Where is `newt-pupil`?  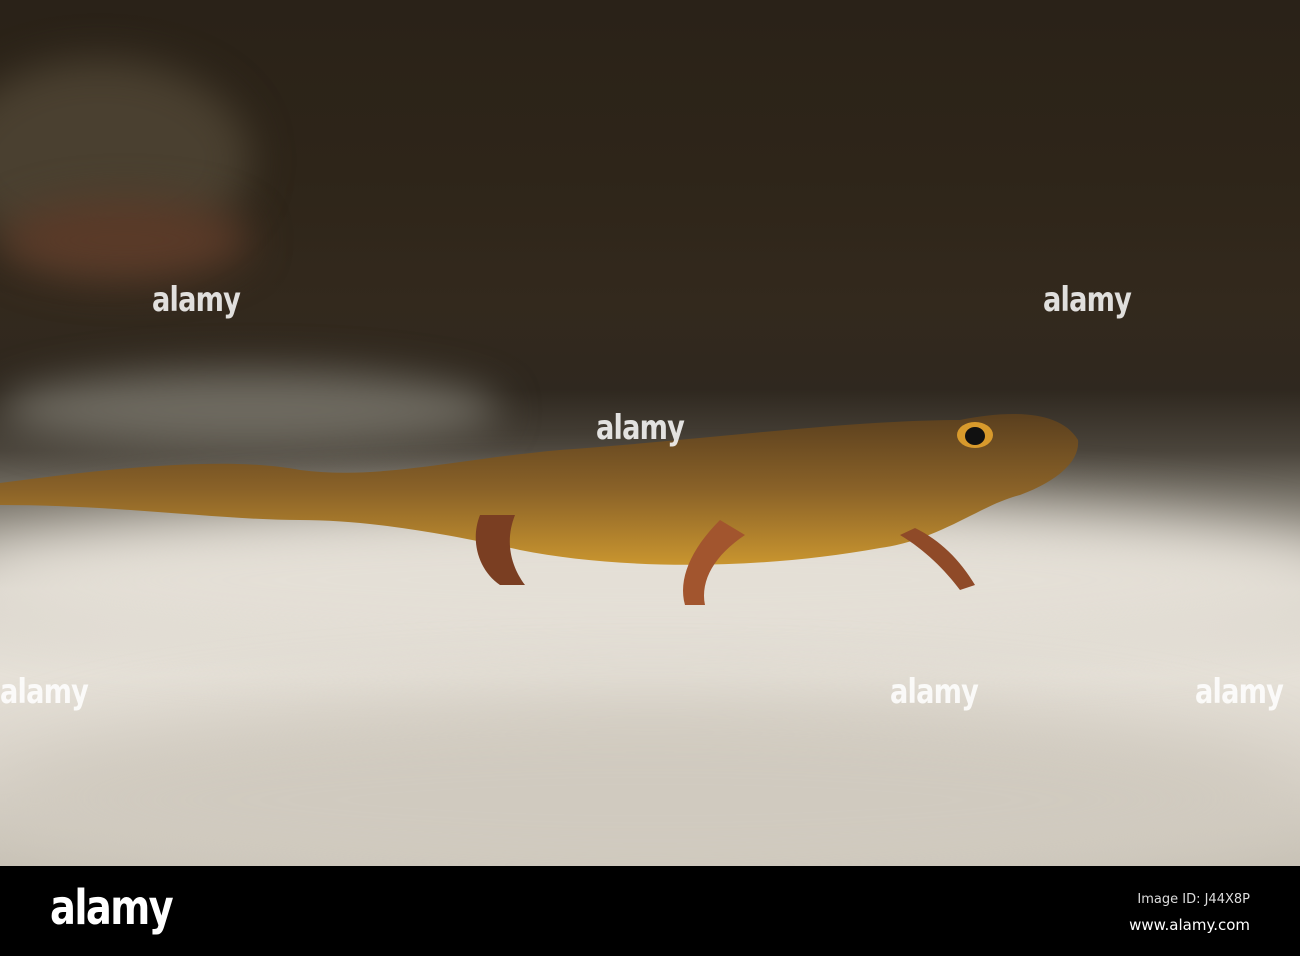 newt-pupil is located at coordinates (975, 436).